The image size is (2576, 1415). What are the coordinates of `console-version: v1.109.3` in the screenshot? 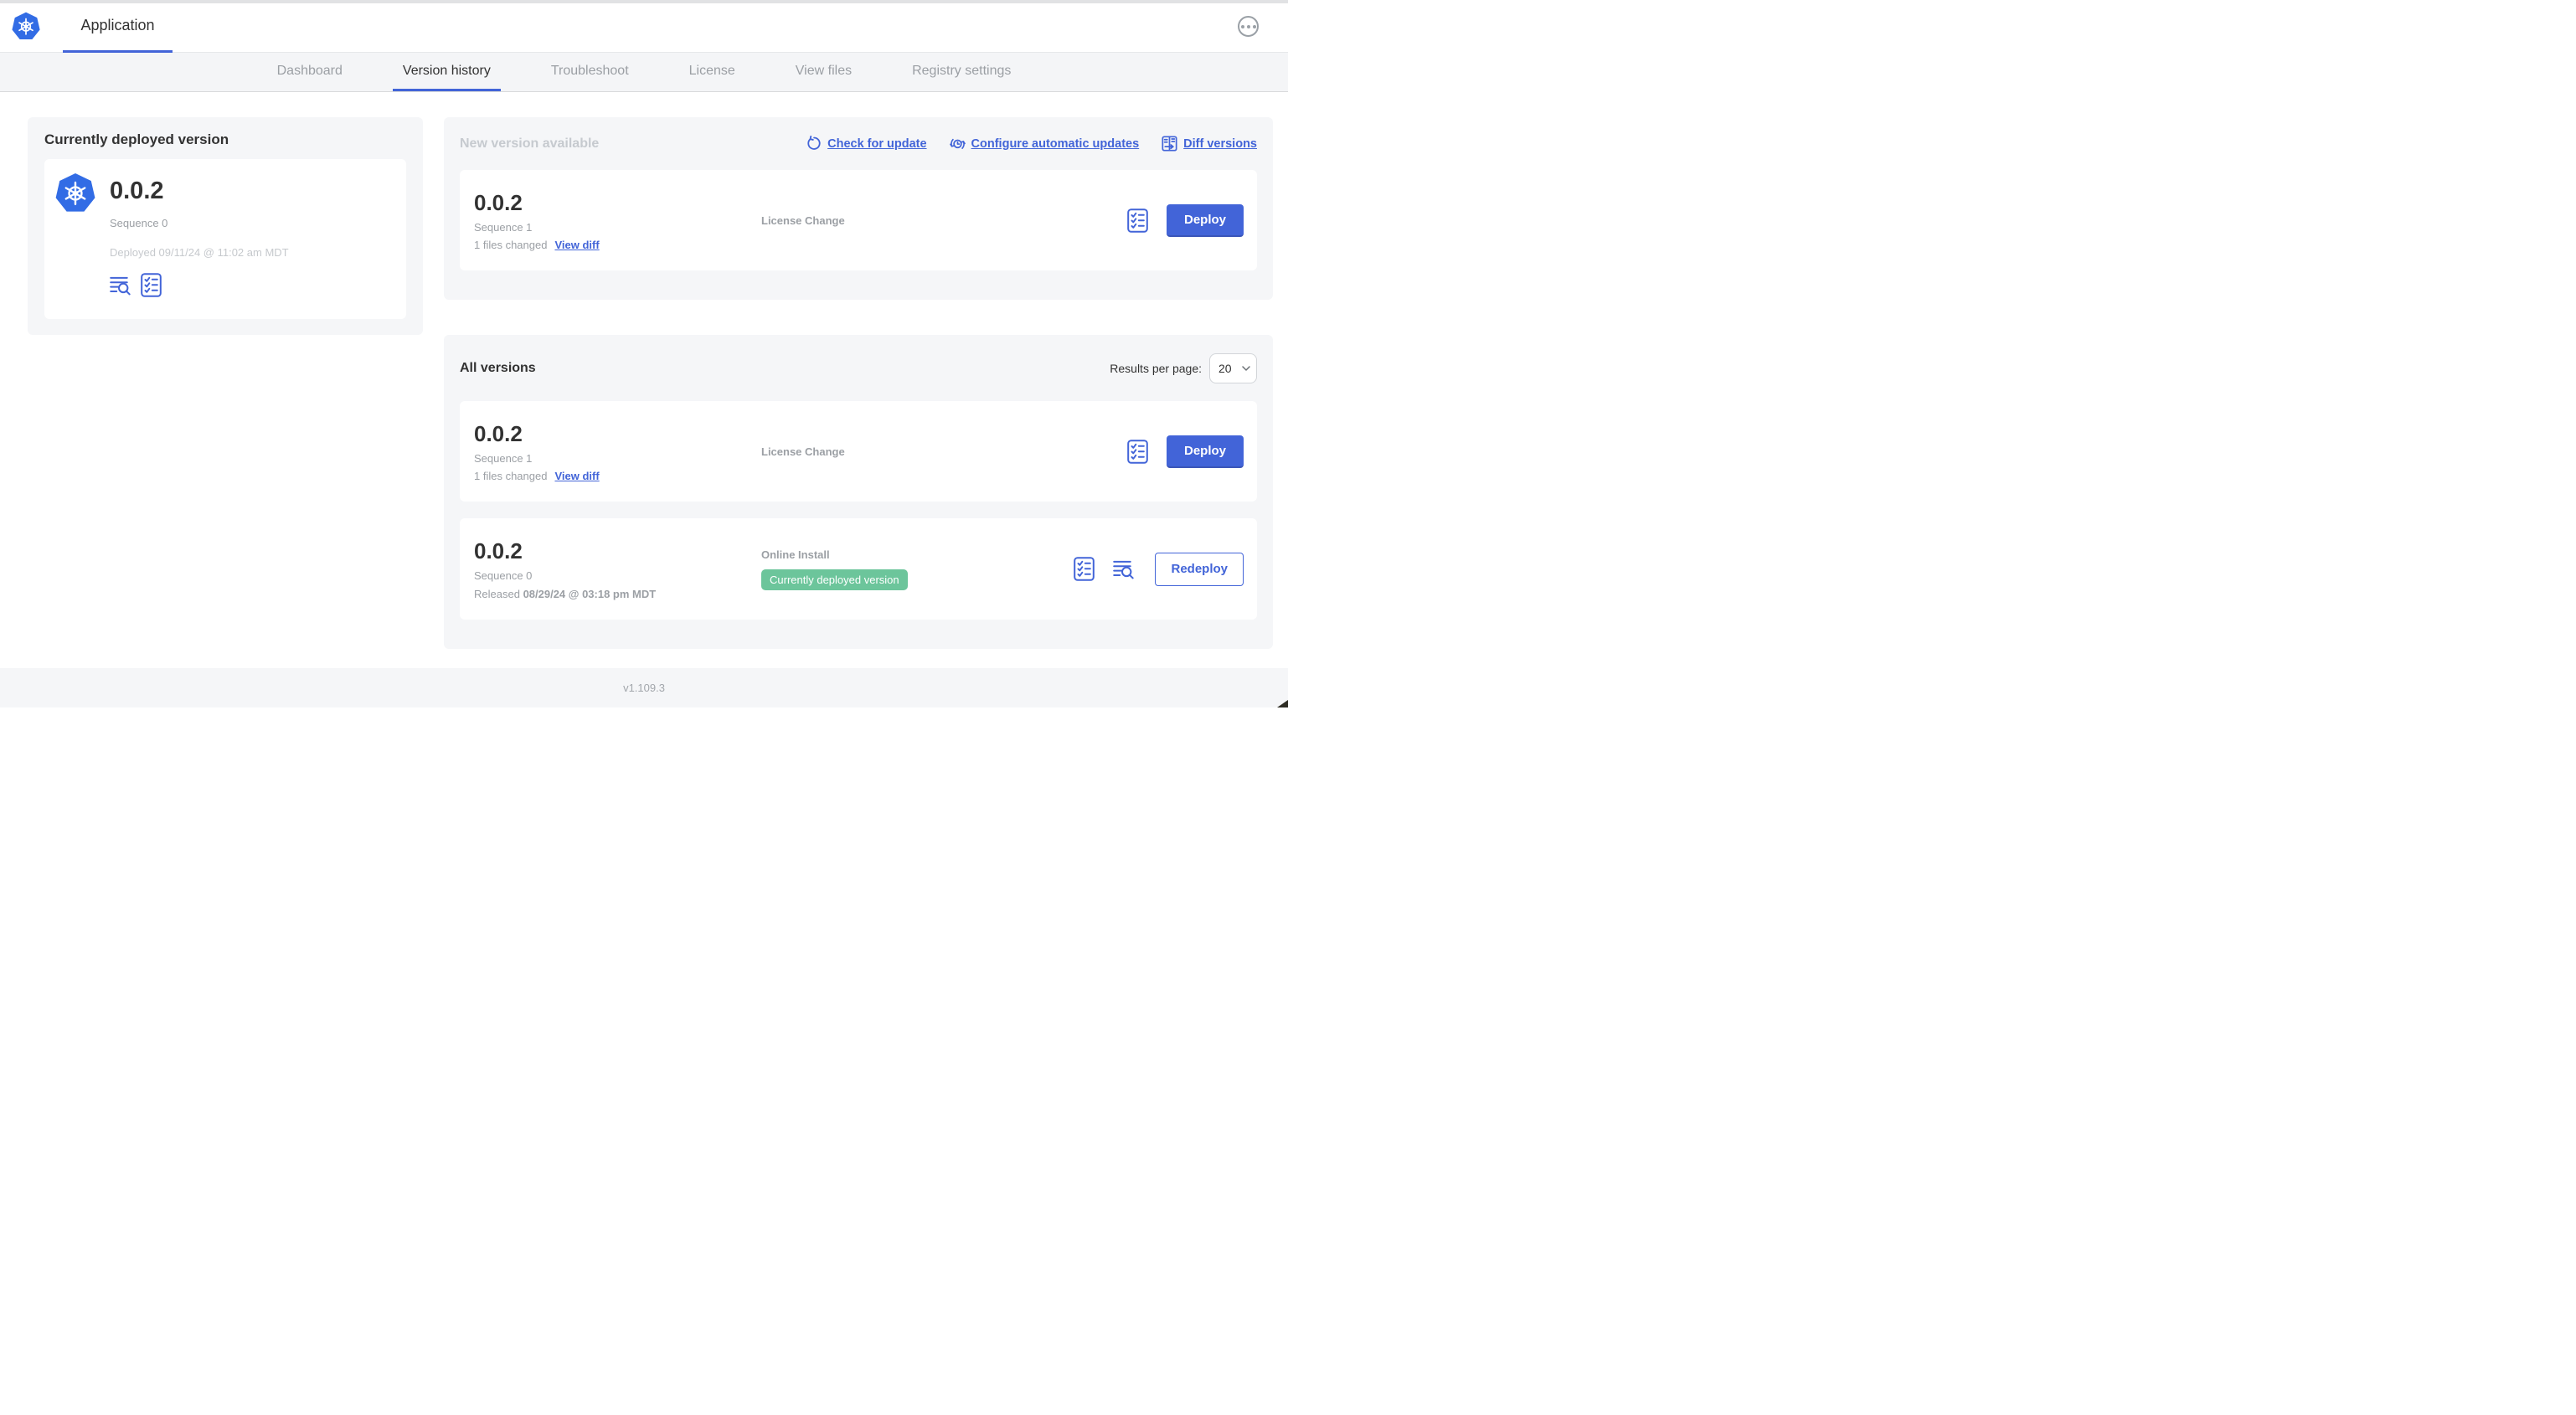 It's located at (644, 688).